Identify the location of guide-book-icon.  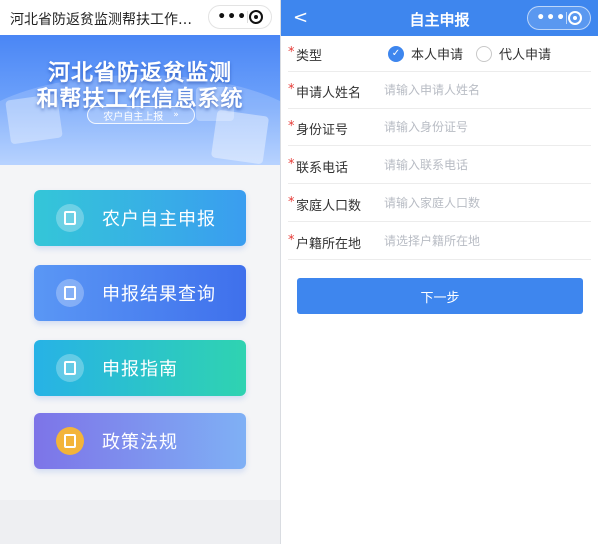
(70, 368).